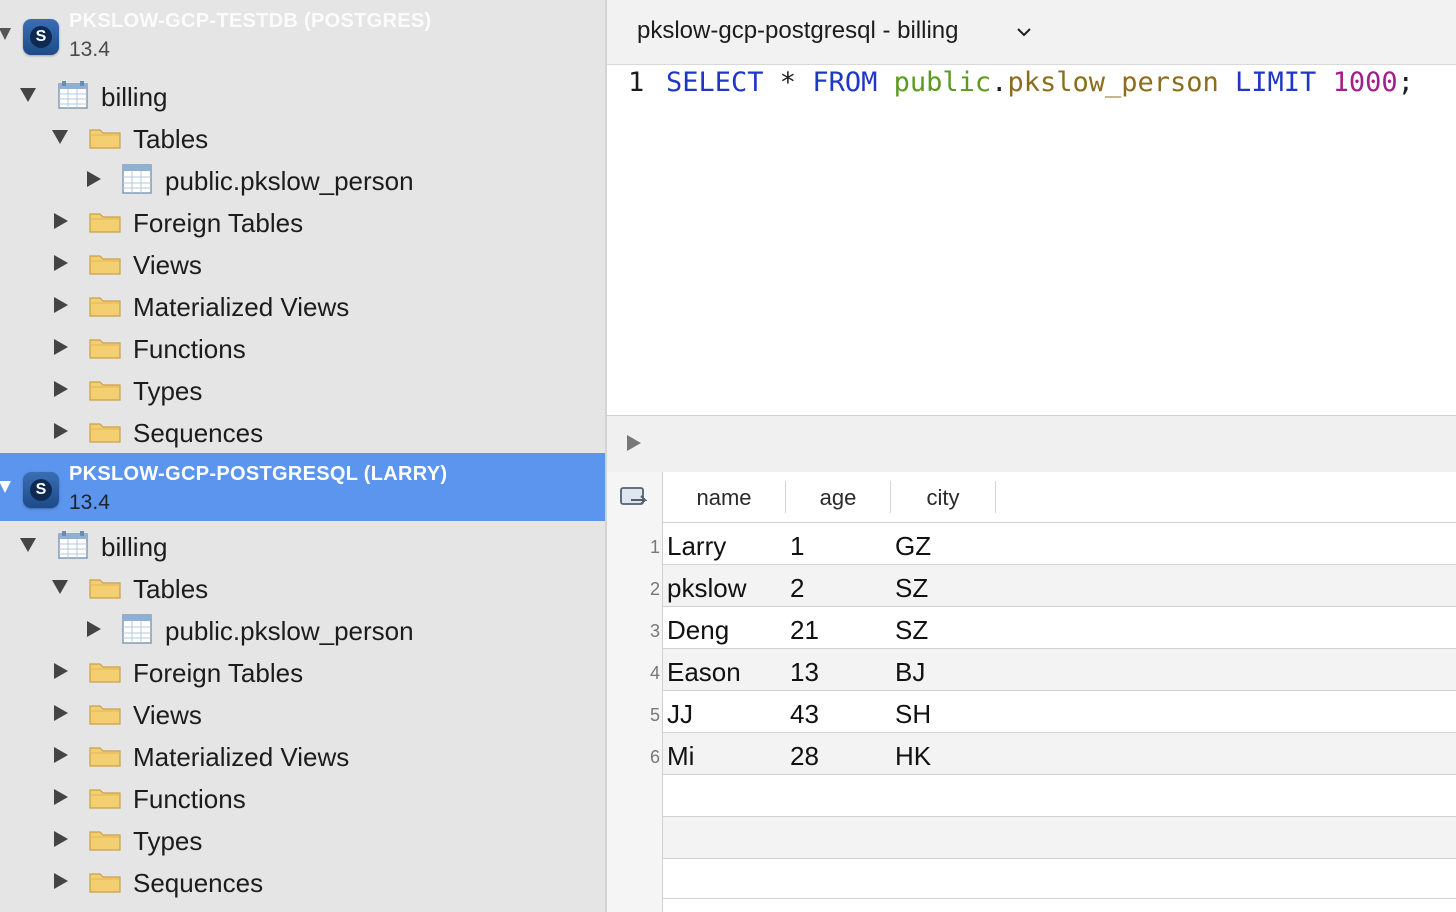 This screenshot has width=1456, height=912. What do you see at coordinates (89, 49) in the screenshot?
I see `connection-version: 13.4` at bounding box center [89, 49].